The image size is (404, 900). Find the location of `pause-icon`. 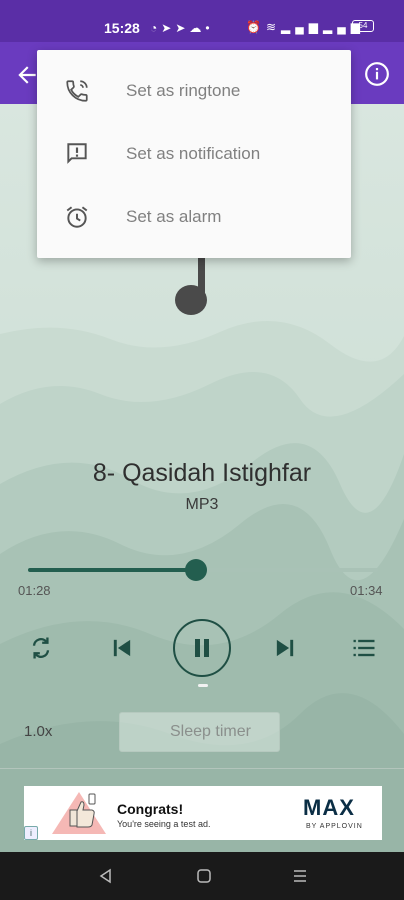

pause-icon is located at coordinates (202, 648).